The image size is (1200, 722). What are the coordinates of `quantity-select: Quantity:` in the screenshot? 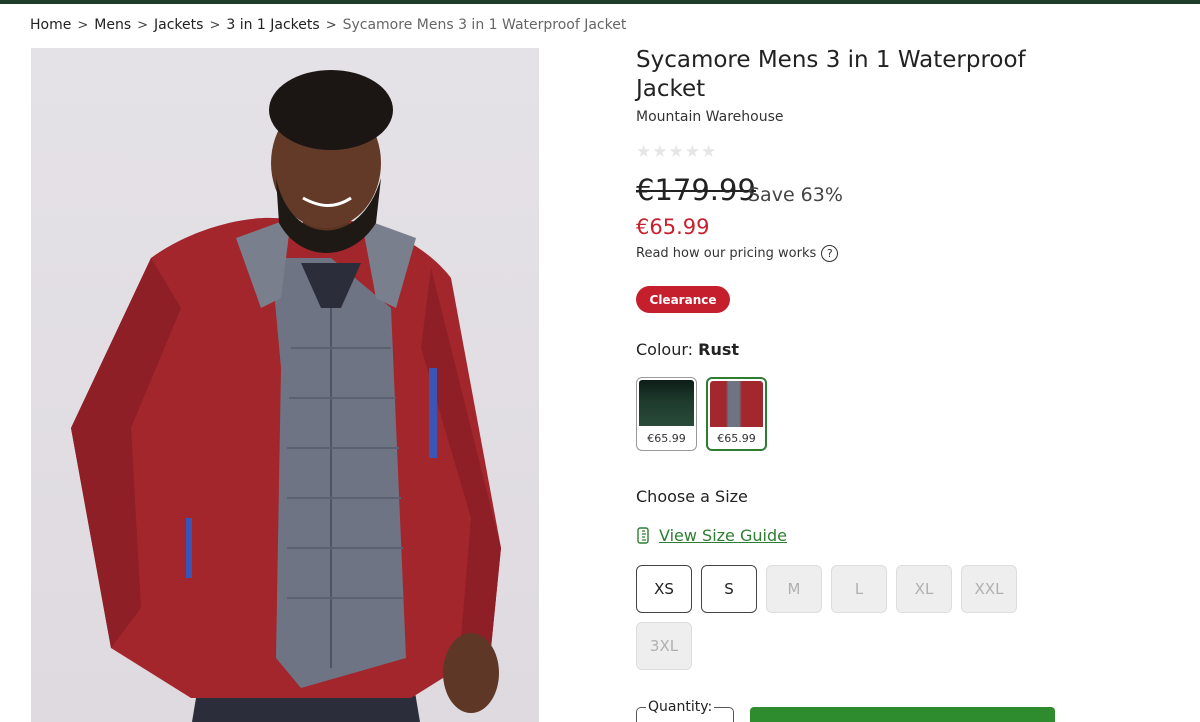 It's located at (685, 710).